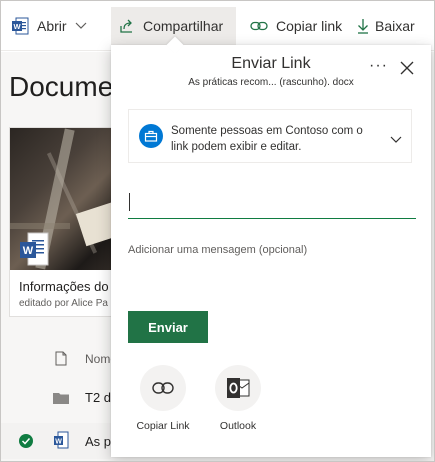  Describe the element at coordinates (26, 443) in the screenshot. I see `checkmark-circle-icon` at that location.